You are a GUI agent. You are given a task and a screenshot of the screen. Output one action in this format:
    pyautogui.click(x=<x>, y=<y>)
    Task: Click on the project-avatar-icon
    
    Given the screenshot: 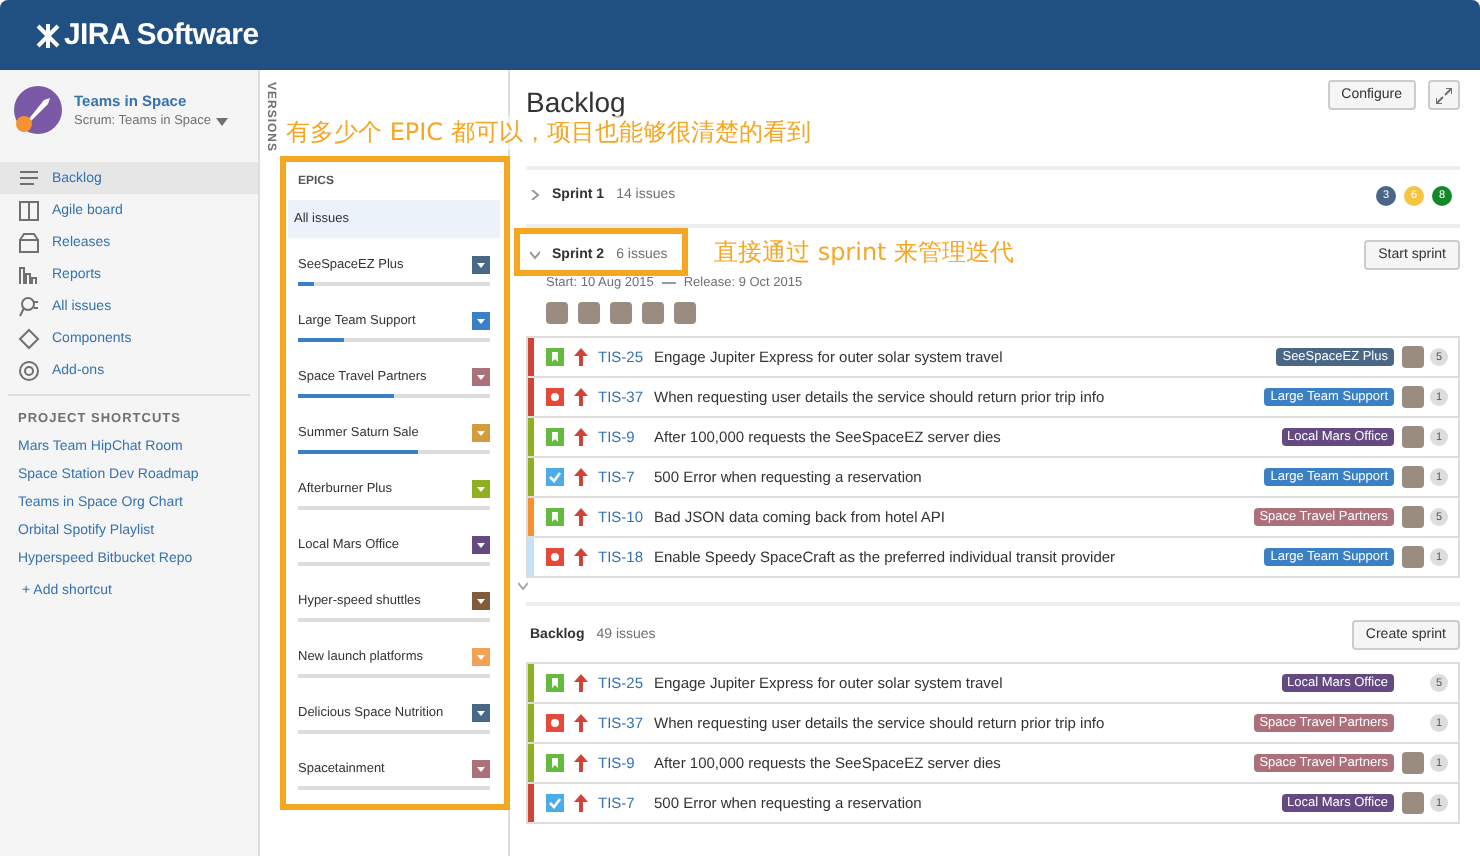 What is the action you would take?
    pyautogui.click(x=38, y=110)
    